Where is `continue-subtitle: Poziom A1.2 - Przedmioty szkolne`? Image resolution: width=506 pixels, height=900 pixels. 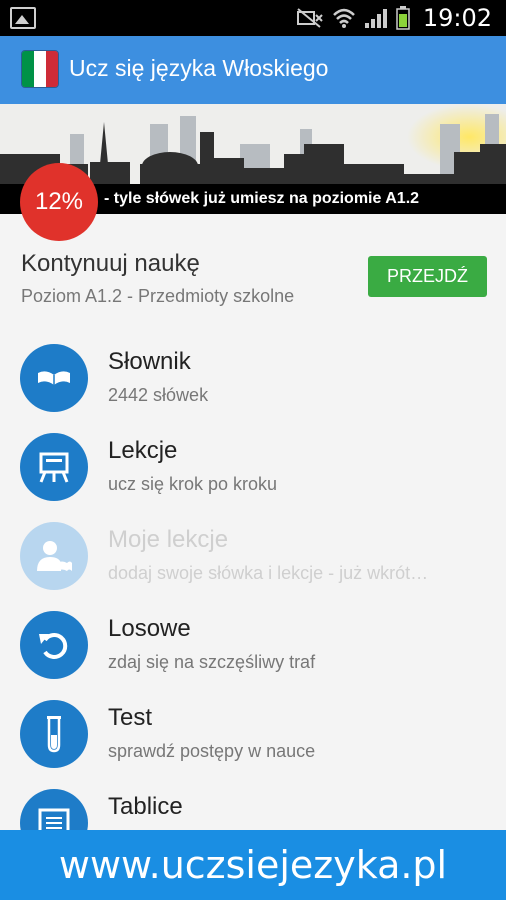 continue-subtitle: Poziom A1.2 - Przedmioty szkolne is located at coordinates (158, 296).